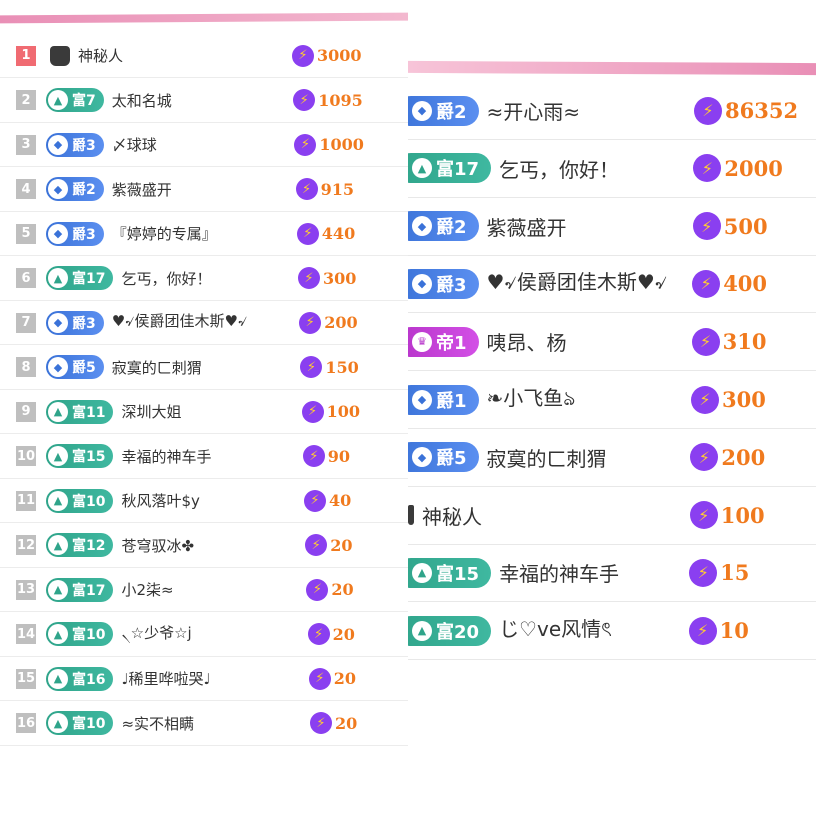 This screenshot has width=816, height=816. Describe the element at coordinates (26, 678) in the screenshot. I see `rank-number: 15` at that location.